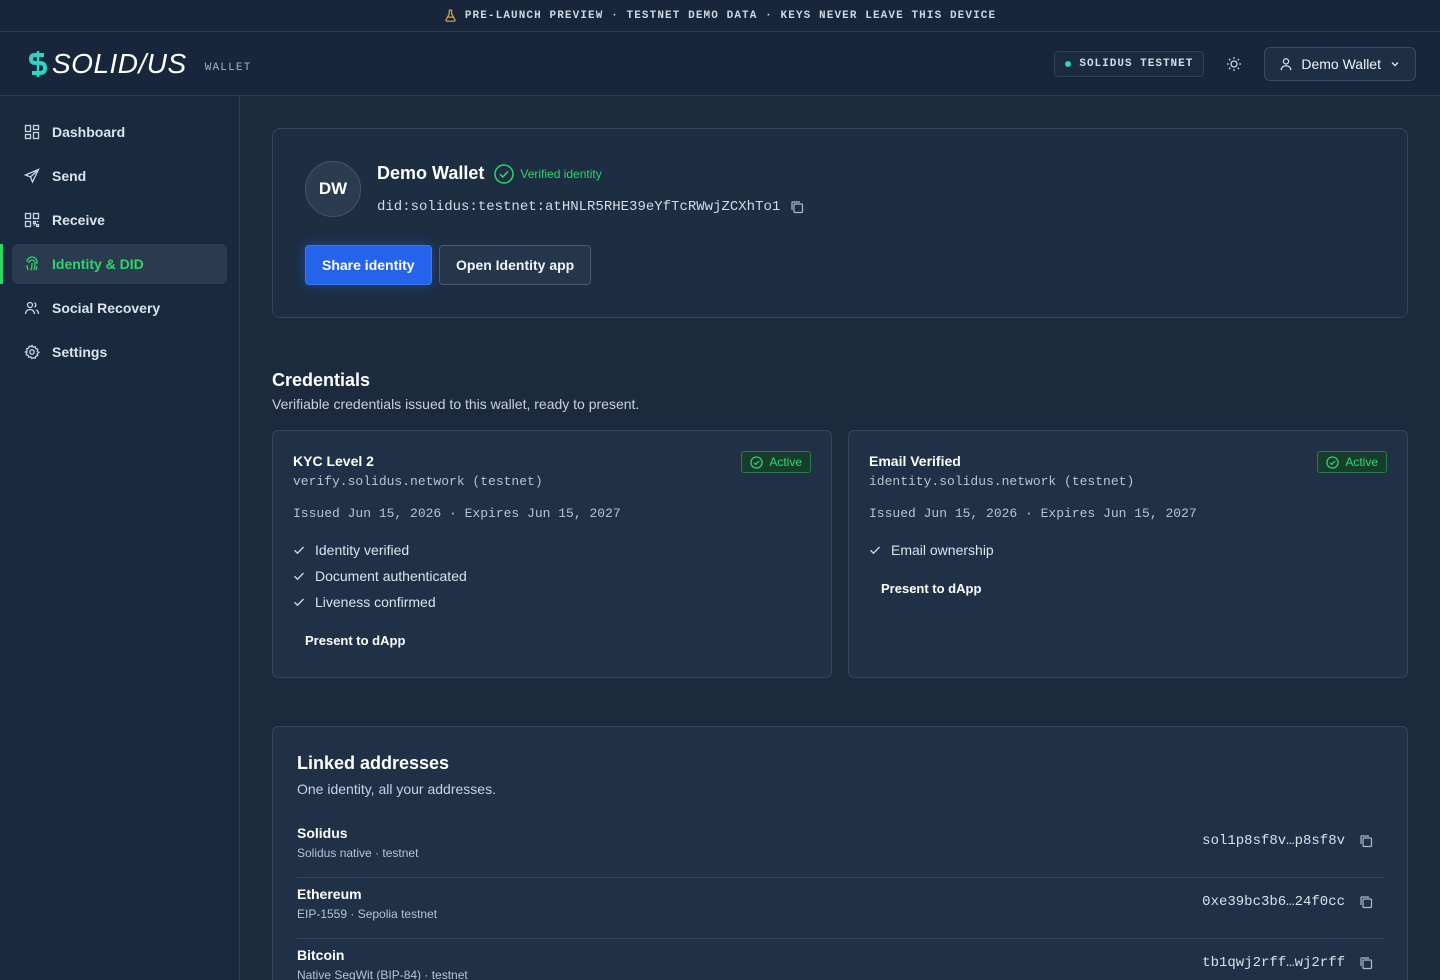 The image size is (1440, 980). Describe the element at coordinates (321, 380) in the screenshot. I see `credentials-title: Credentials` at that location.